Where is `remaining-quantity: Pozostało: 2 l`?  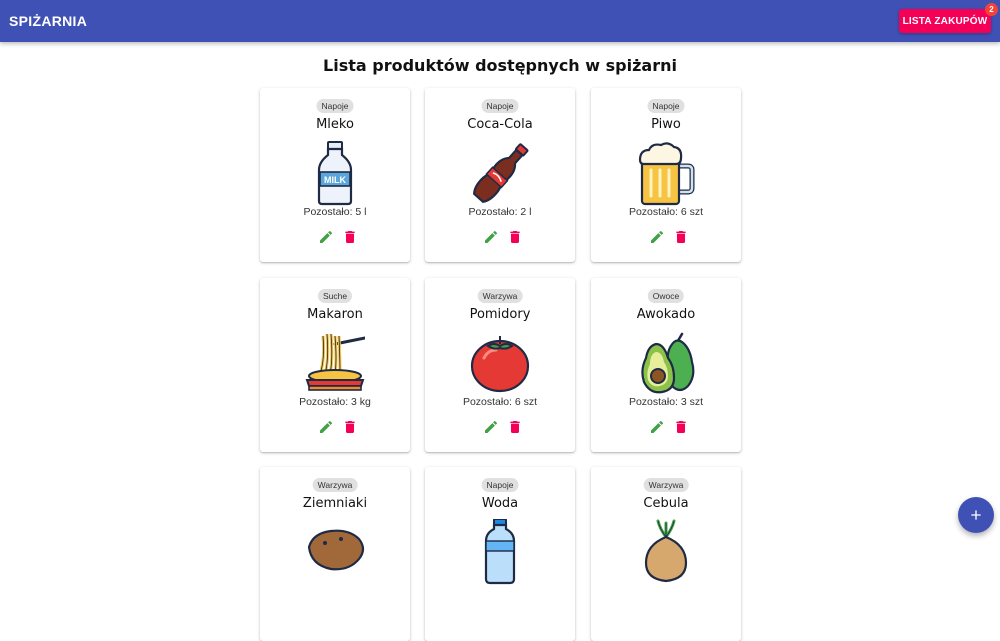
remaining-quantity: Pozostało: 2 l is located at coordinates (500, 212).